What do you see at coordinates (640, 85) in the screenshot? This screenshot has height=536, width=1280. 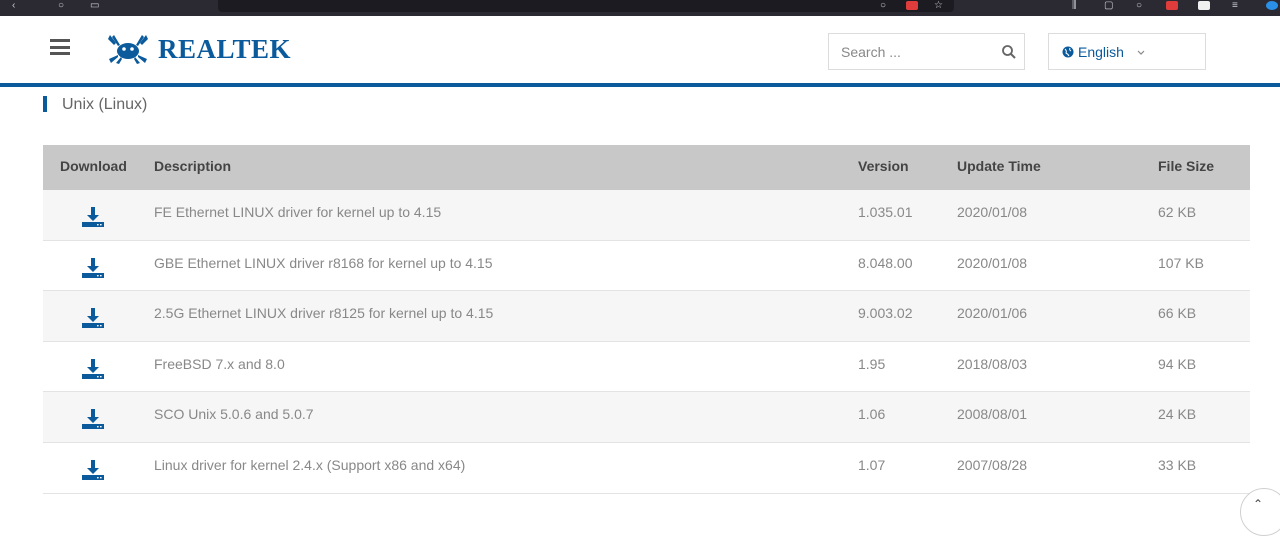 I see `header-divider` at bounding box center [640, 85].